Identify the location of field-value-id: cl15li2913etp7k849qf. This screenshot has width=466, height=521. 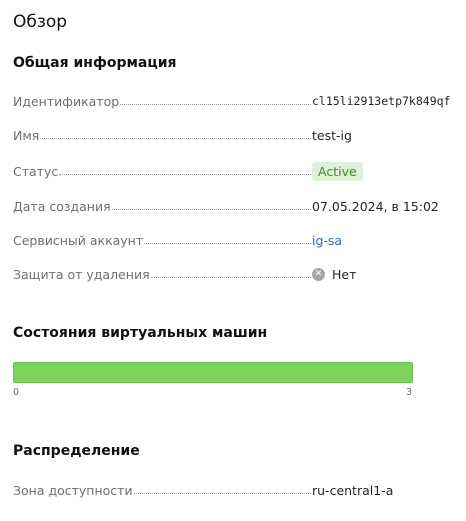
(381, 101).